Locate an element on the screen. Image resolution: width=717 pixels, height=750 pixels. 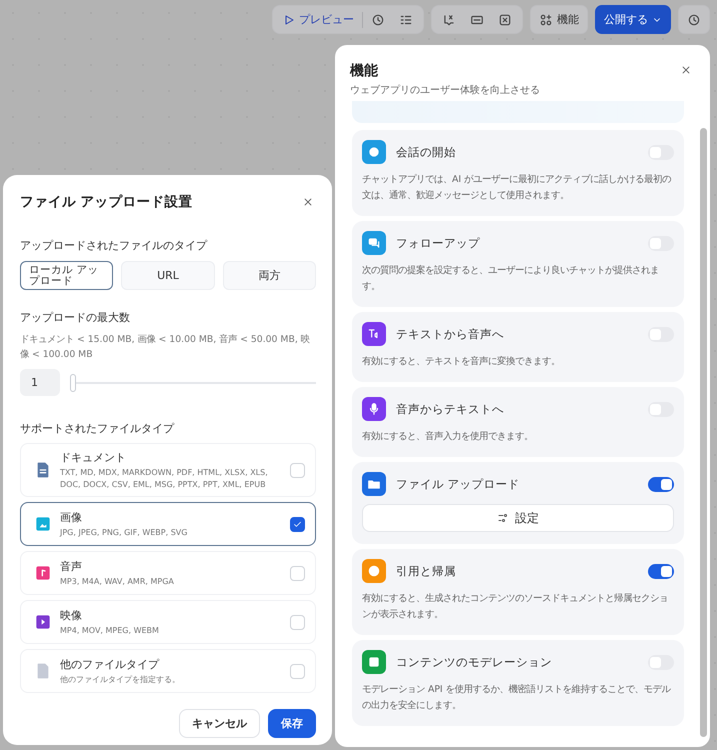
feature-description: 有効にすると、テキストを音声に変換できます。 is located at coordinates (461, 362).